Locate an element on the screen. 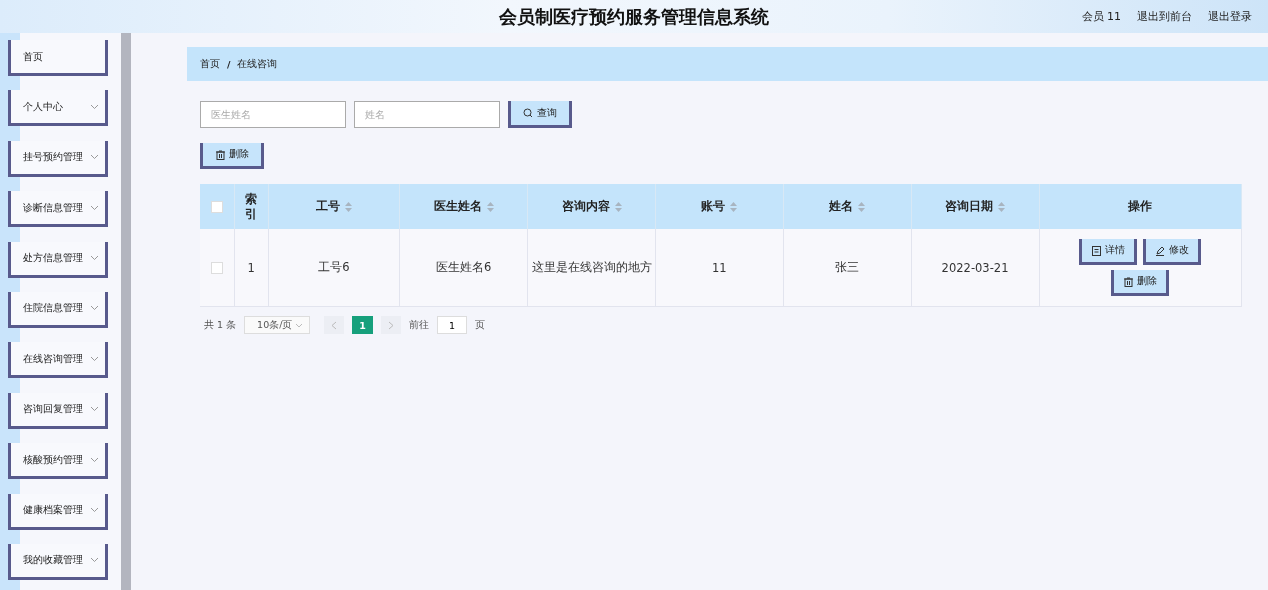  next-page-button is located at coordinates (391, 325).